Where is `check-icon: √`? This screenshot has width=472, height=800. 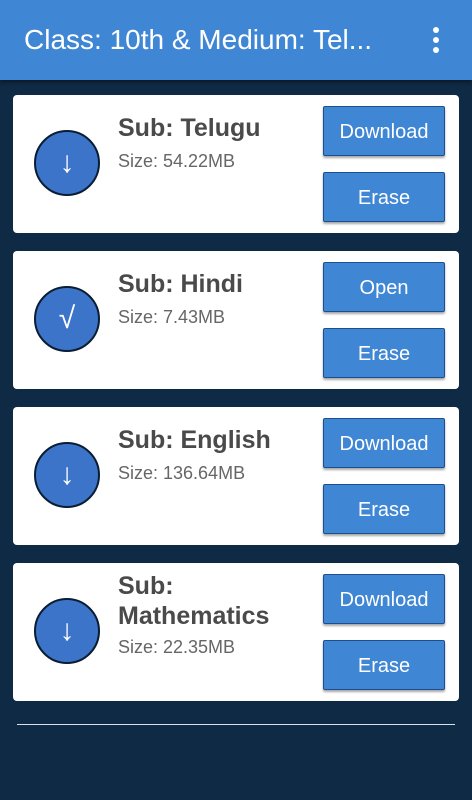 check-icon: √ is located at coordinates (67, 319).